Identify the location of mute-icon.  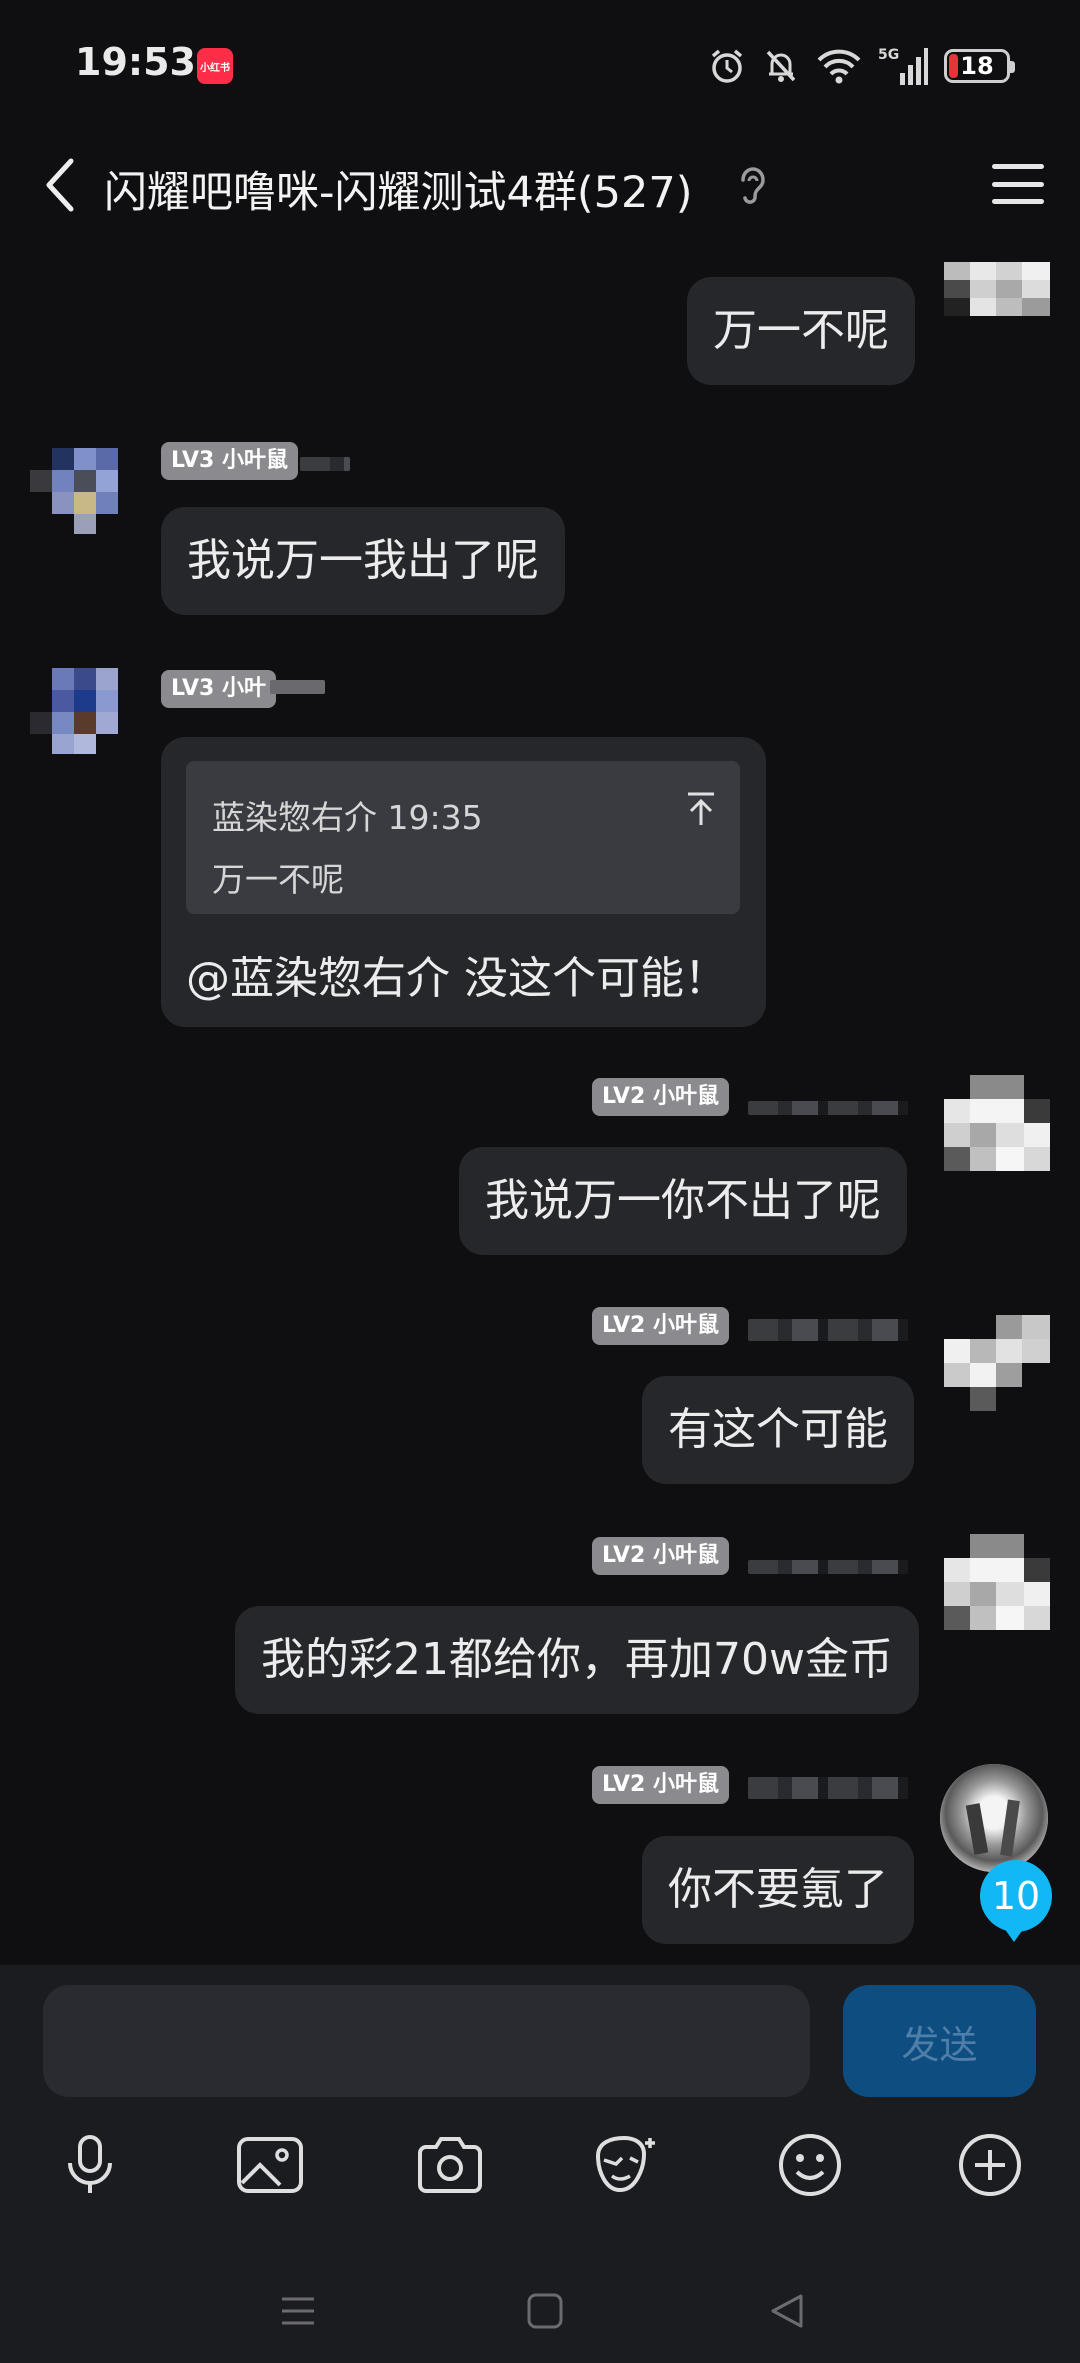
(781, 66).